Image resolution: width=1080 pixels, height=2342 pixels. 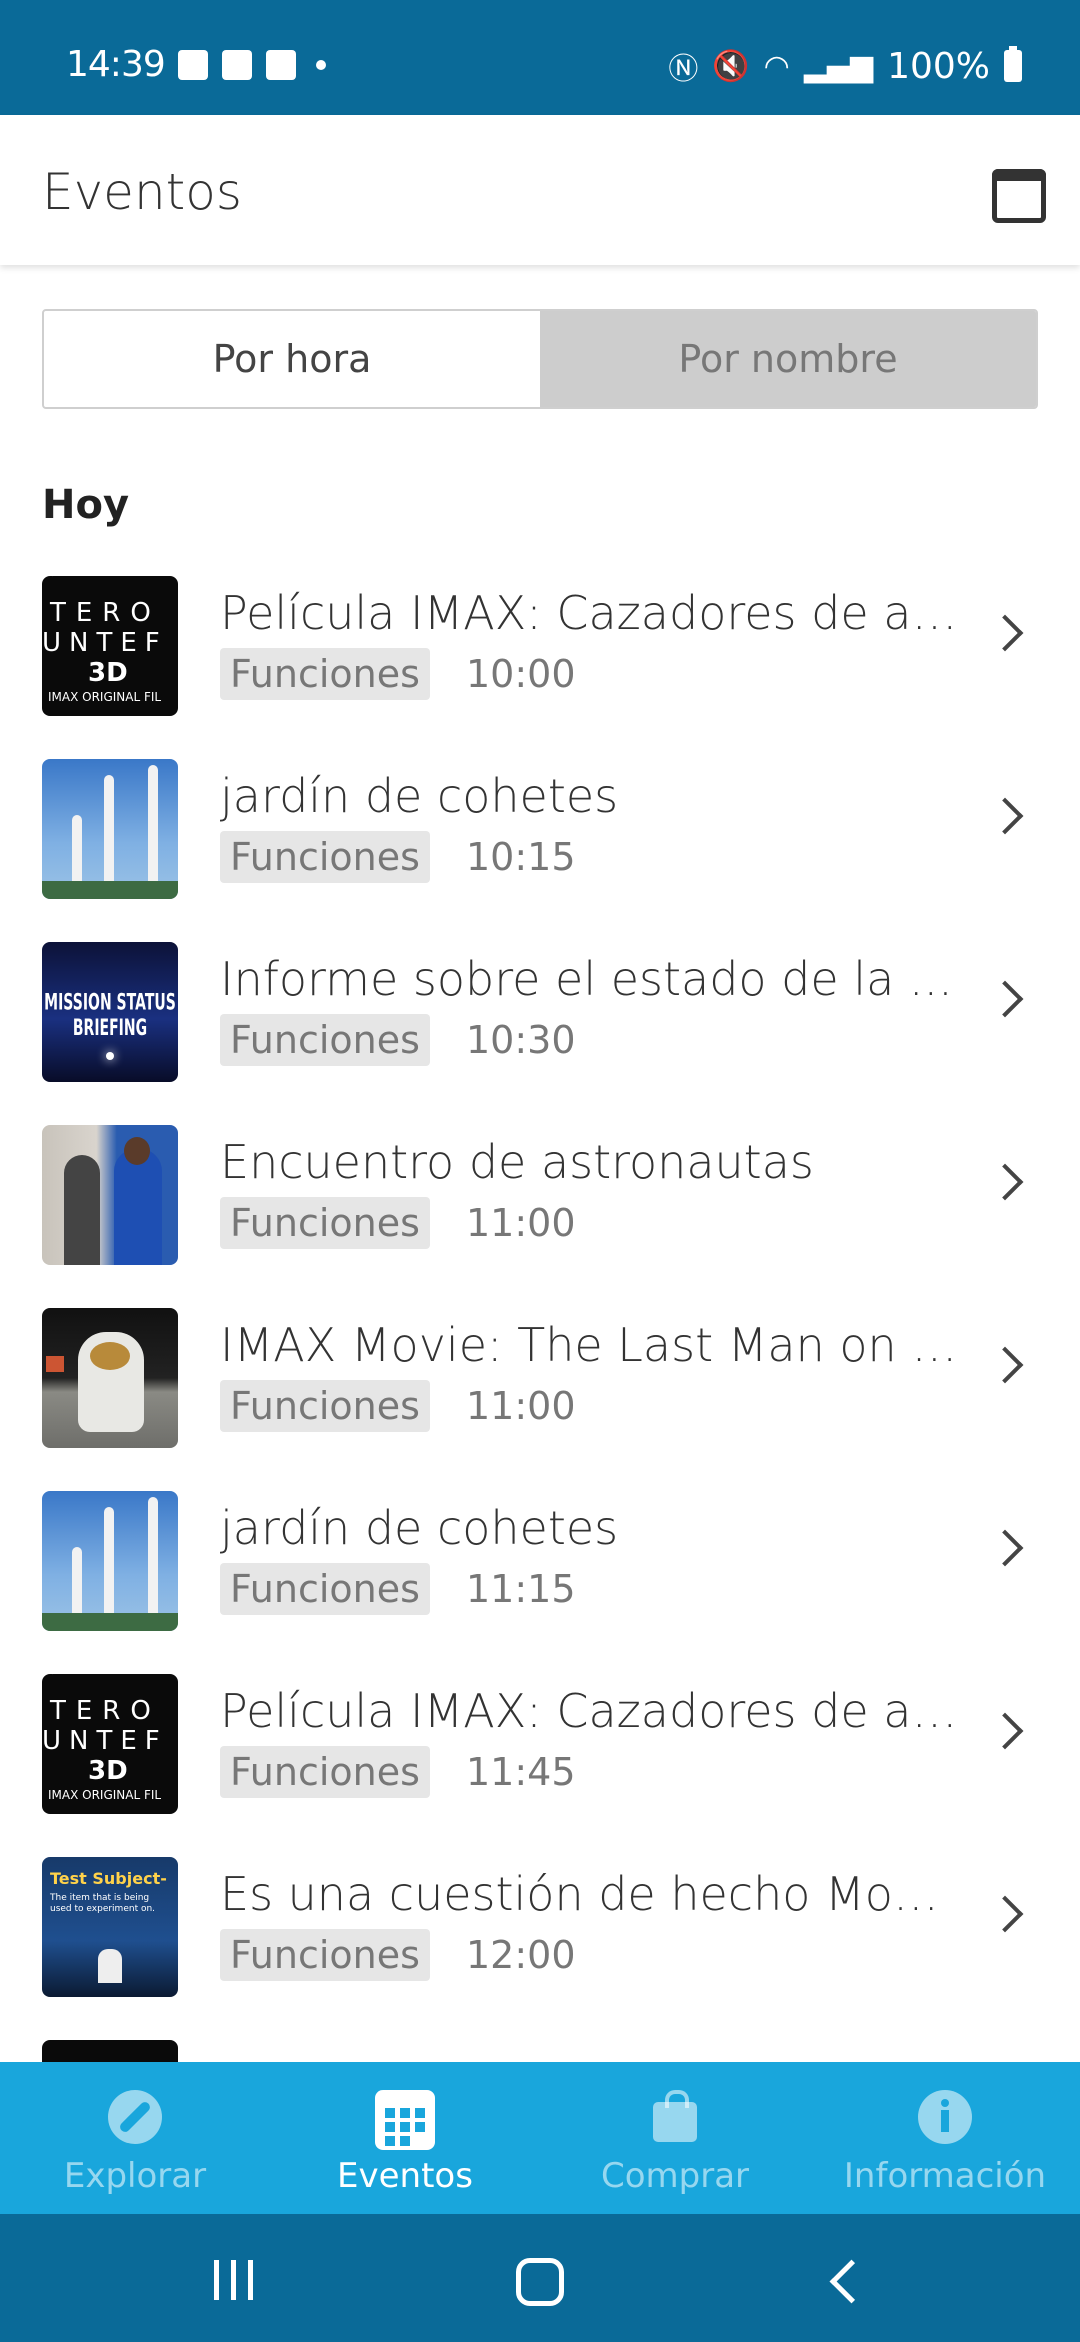 What do you see at coordinates (1017, 191) in the screenshot?
I see `calendar-icon` at bounding box center [1017, 191].